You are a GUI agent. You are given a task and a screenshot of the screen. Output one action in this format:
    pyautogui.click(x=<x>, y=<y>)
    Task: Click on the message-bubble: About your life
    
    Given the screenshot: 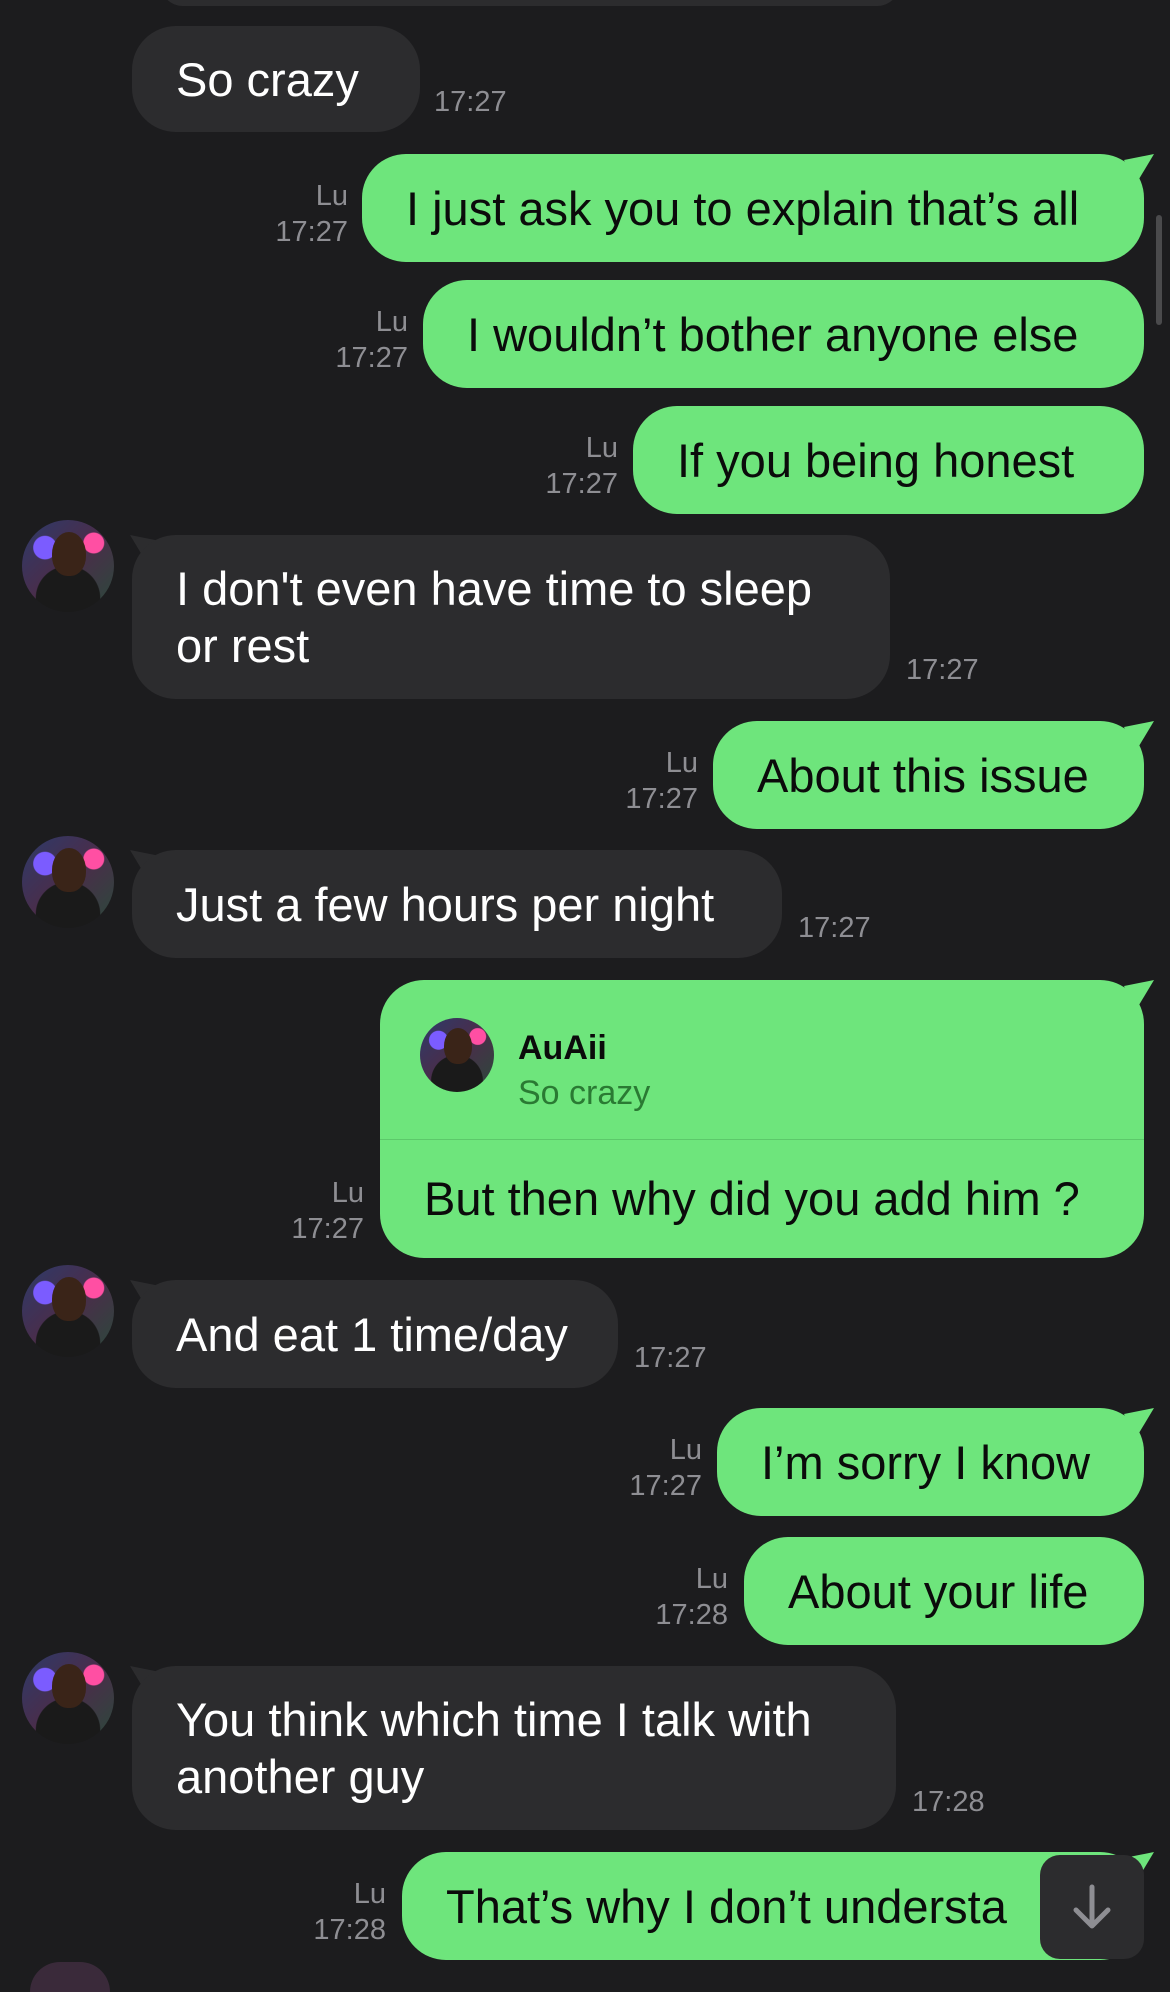 What is the action you would take?
    pyautogui.click(x=944, y=1591)
    